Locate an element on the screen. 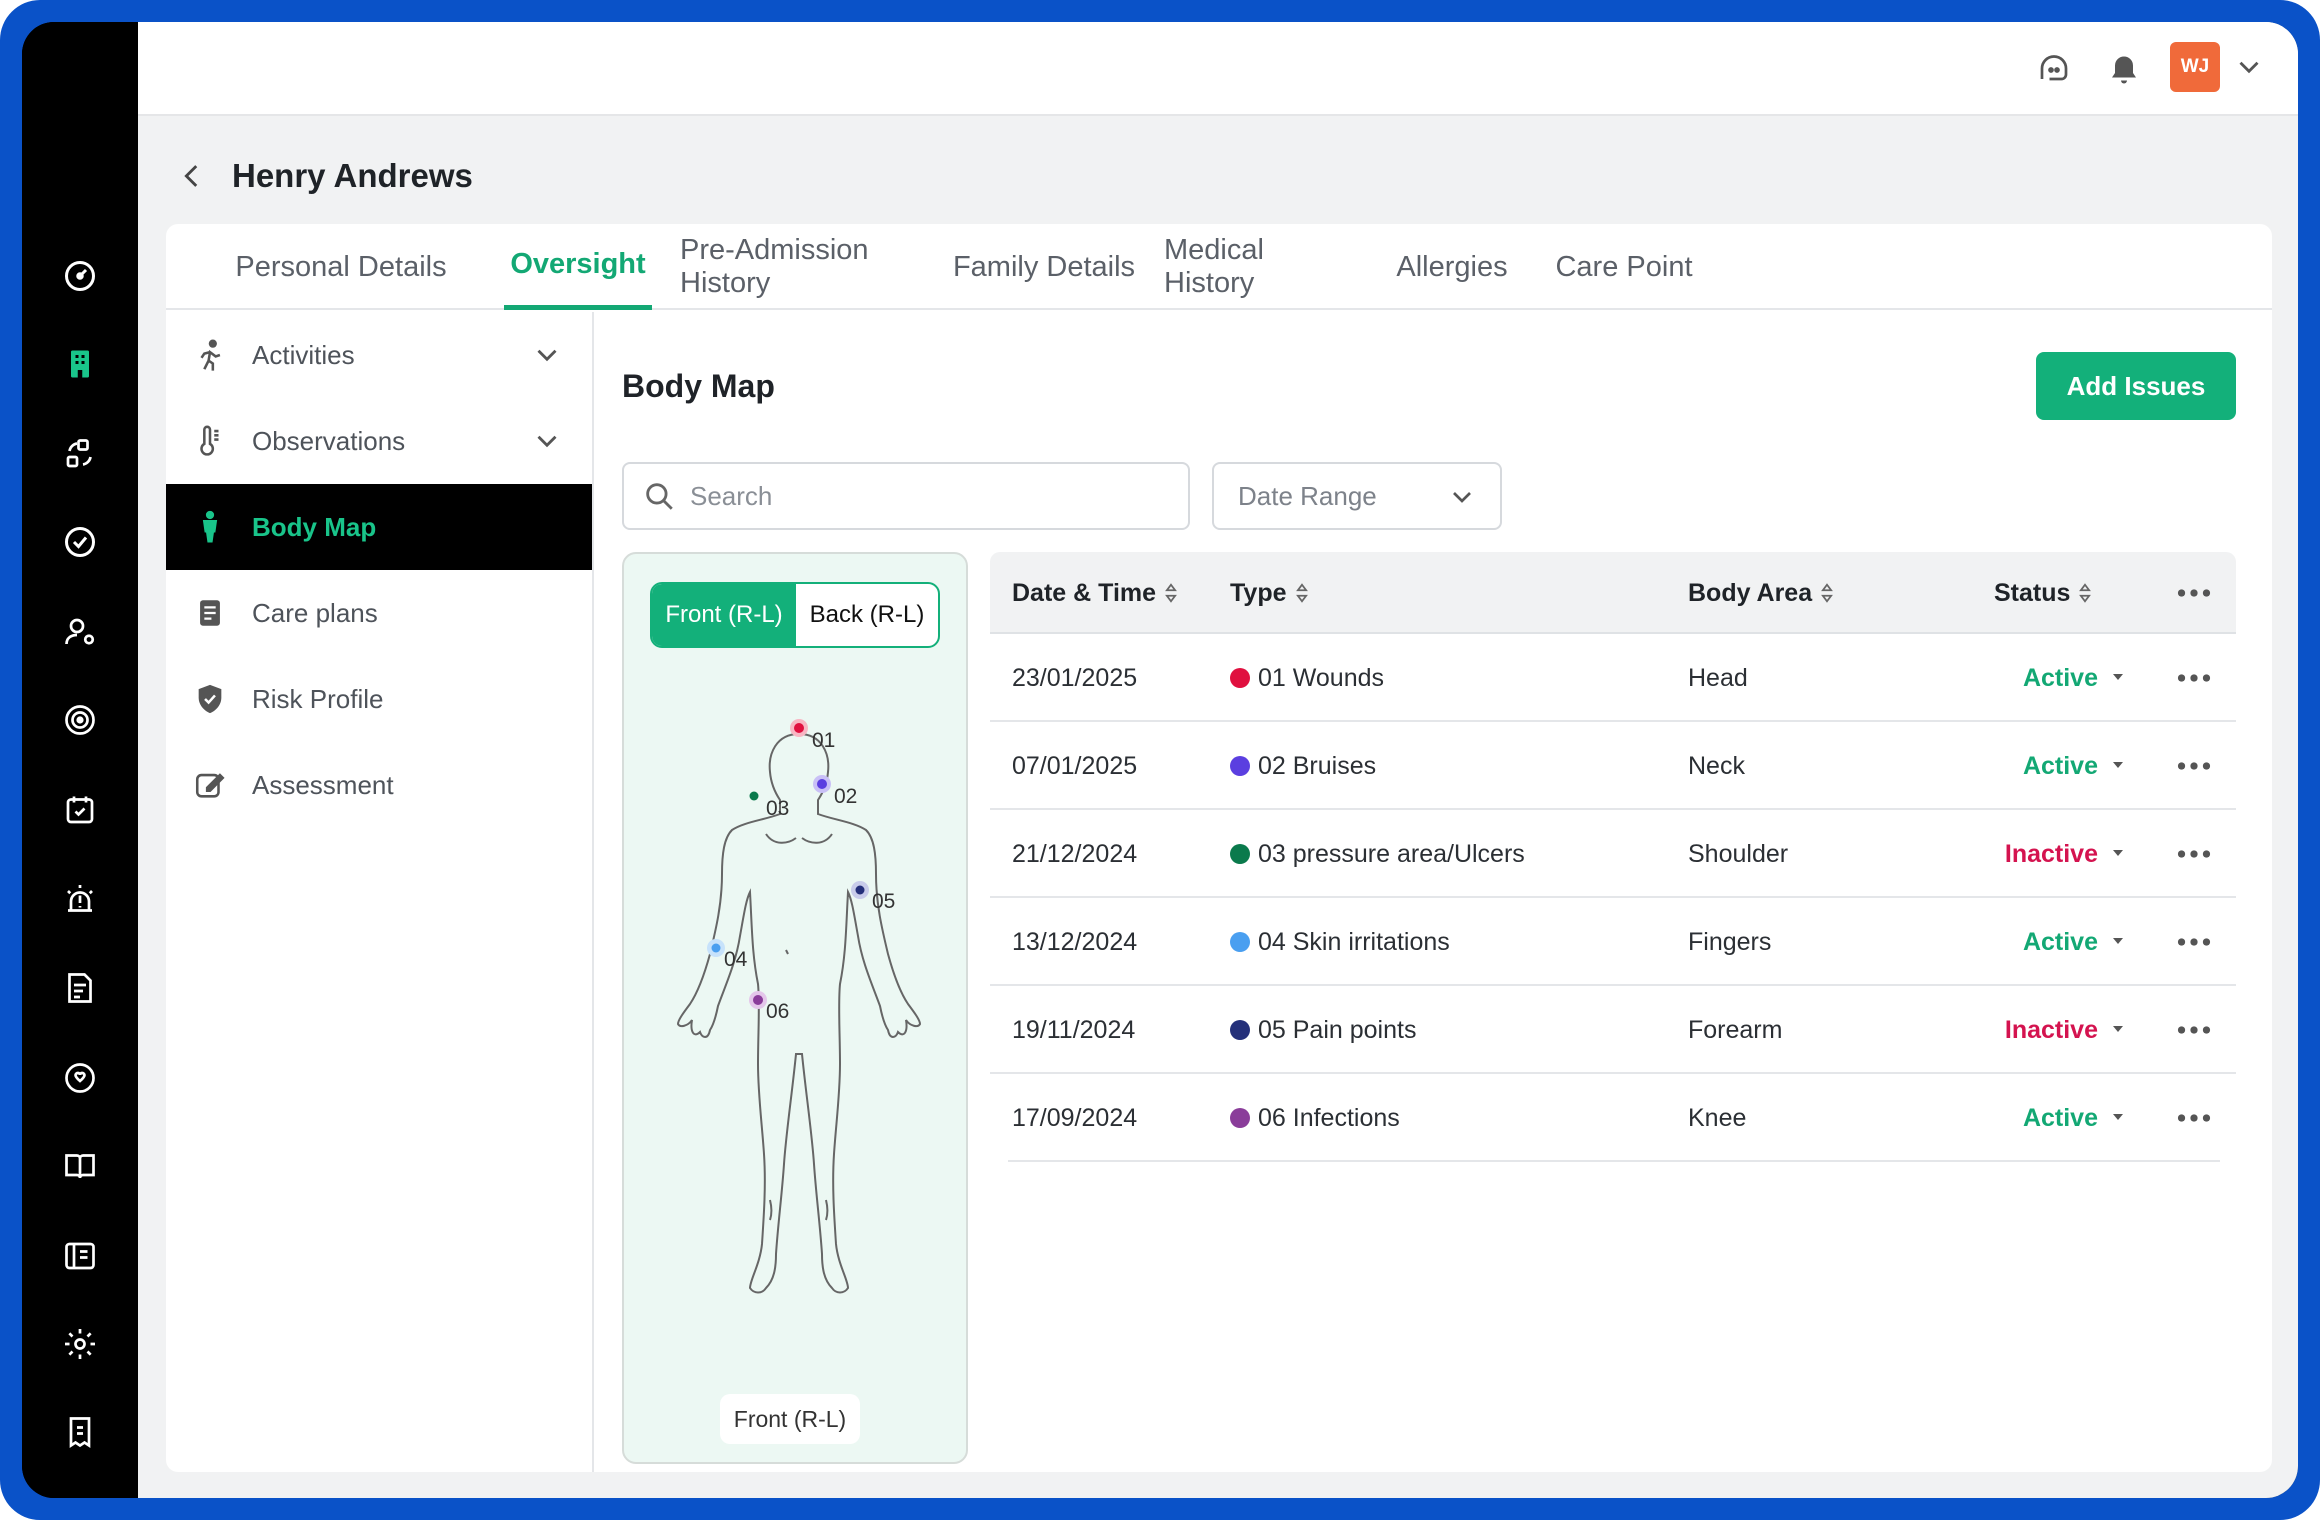 The height and width of the screenshot is (1520, 2320). sidebar-item-body-map: Body Map is located at coordinates (379, 527).